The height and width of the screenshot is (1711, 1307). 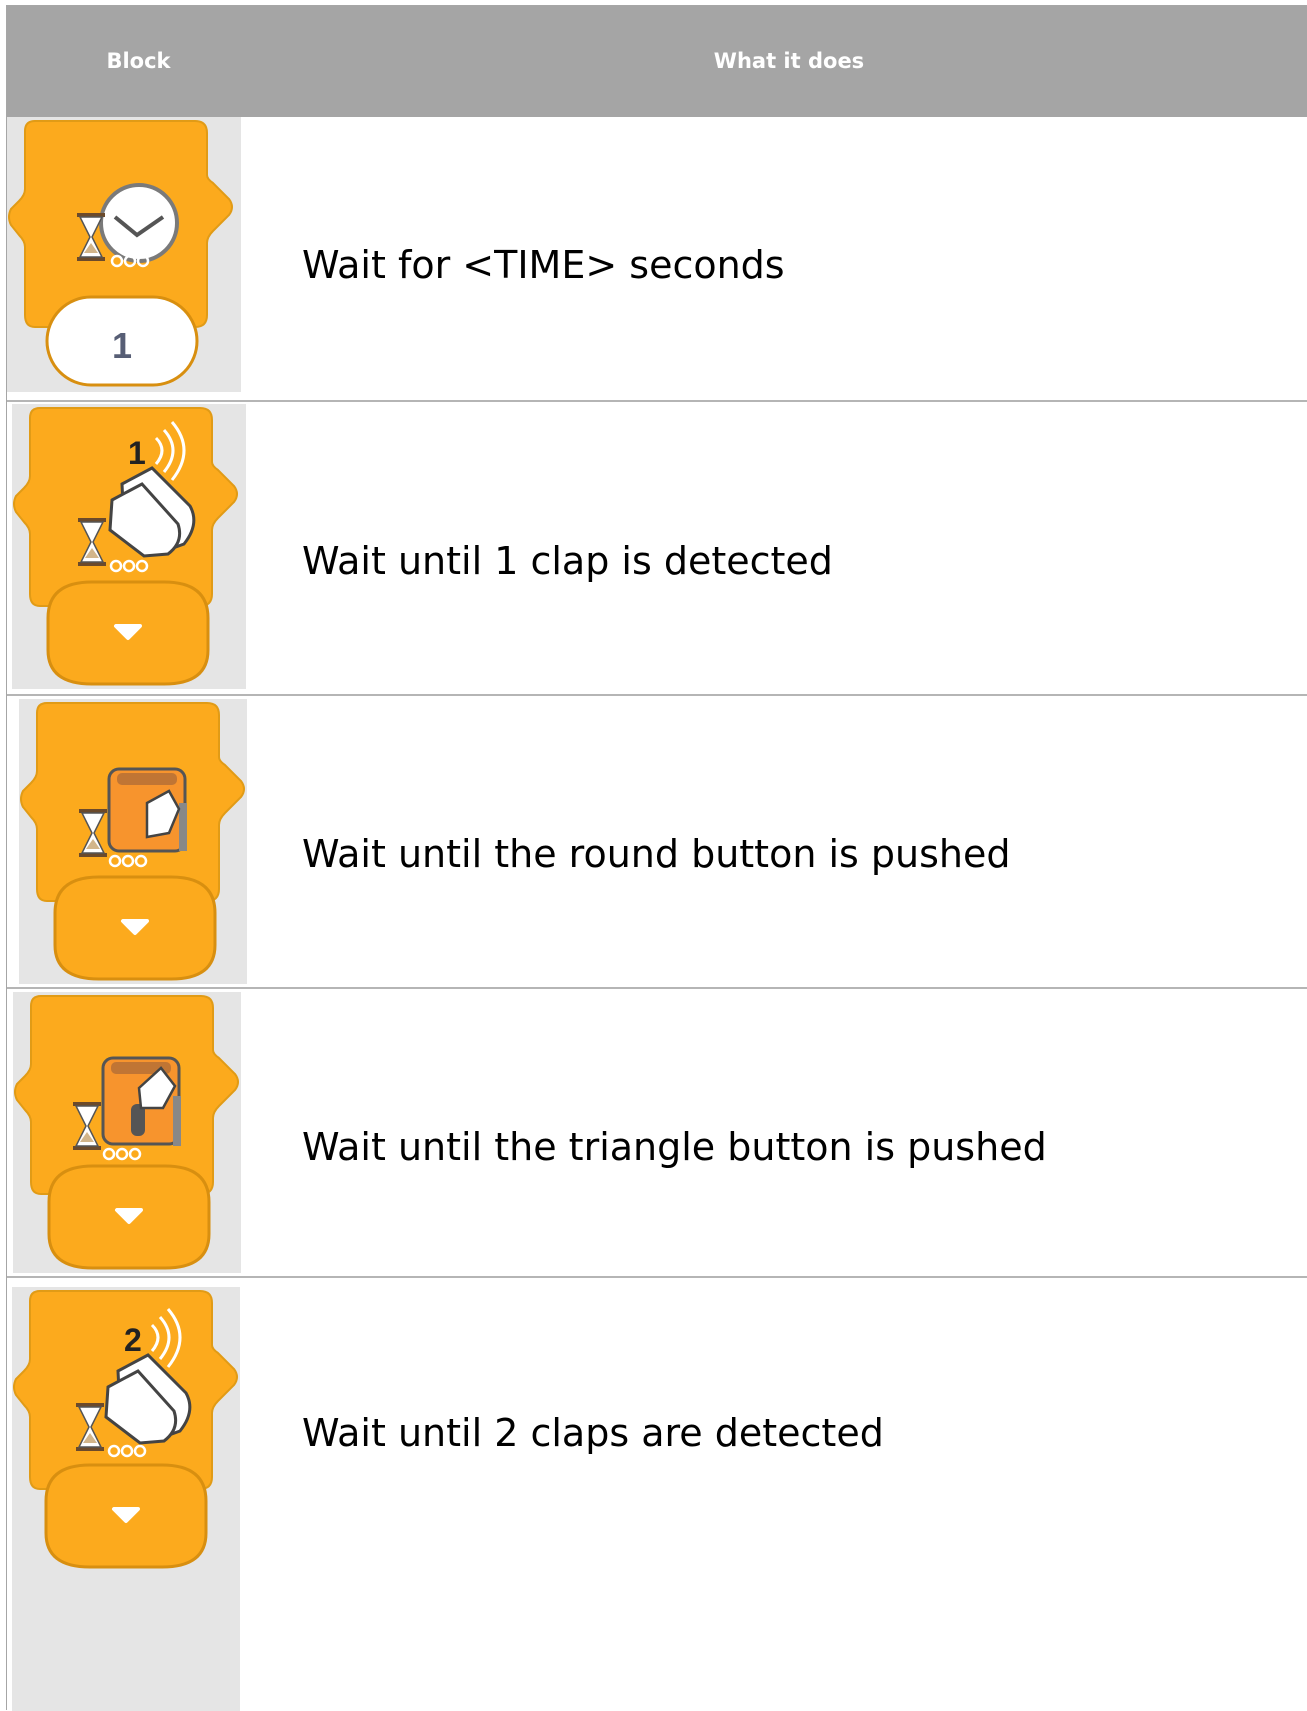 What do you see at coordinates (674, 1147) in the screenshot?
I see `row-description: Wait until the triangle button is pushed` at bounding box center [674, 1147].